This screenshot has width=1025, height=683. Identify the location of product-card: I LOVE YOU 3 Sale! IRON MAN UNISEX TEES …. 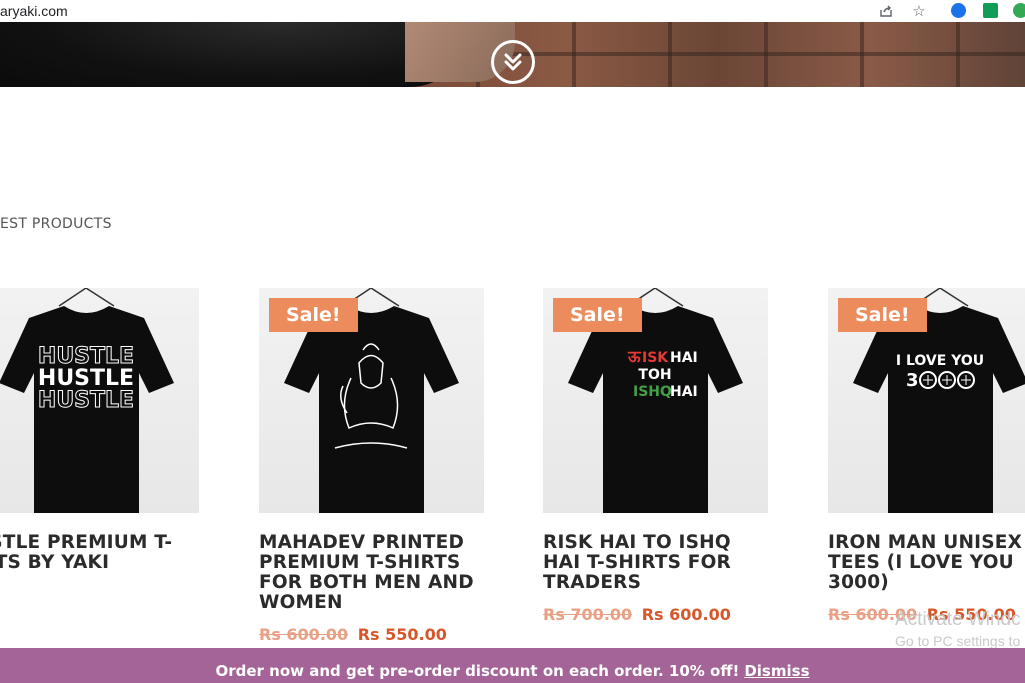
(926, 456).